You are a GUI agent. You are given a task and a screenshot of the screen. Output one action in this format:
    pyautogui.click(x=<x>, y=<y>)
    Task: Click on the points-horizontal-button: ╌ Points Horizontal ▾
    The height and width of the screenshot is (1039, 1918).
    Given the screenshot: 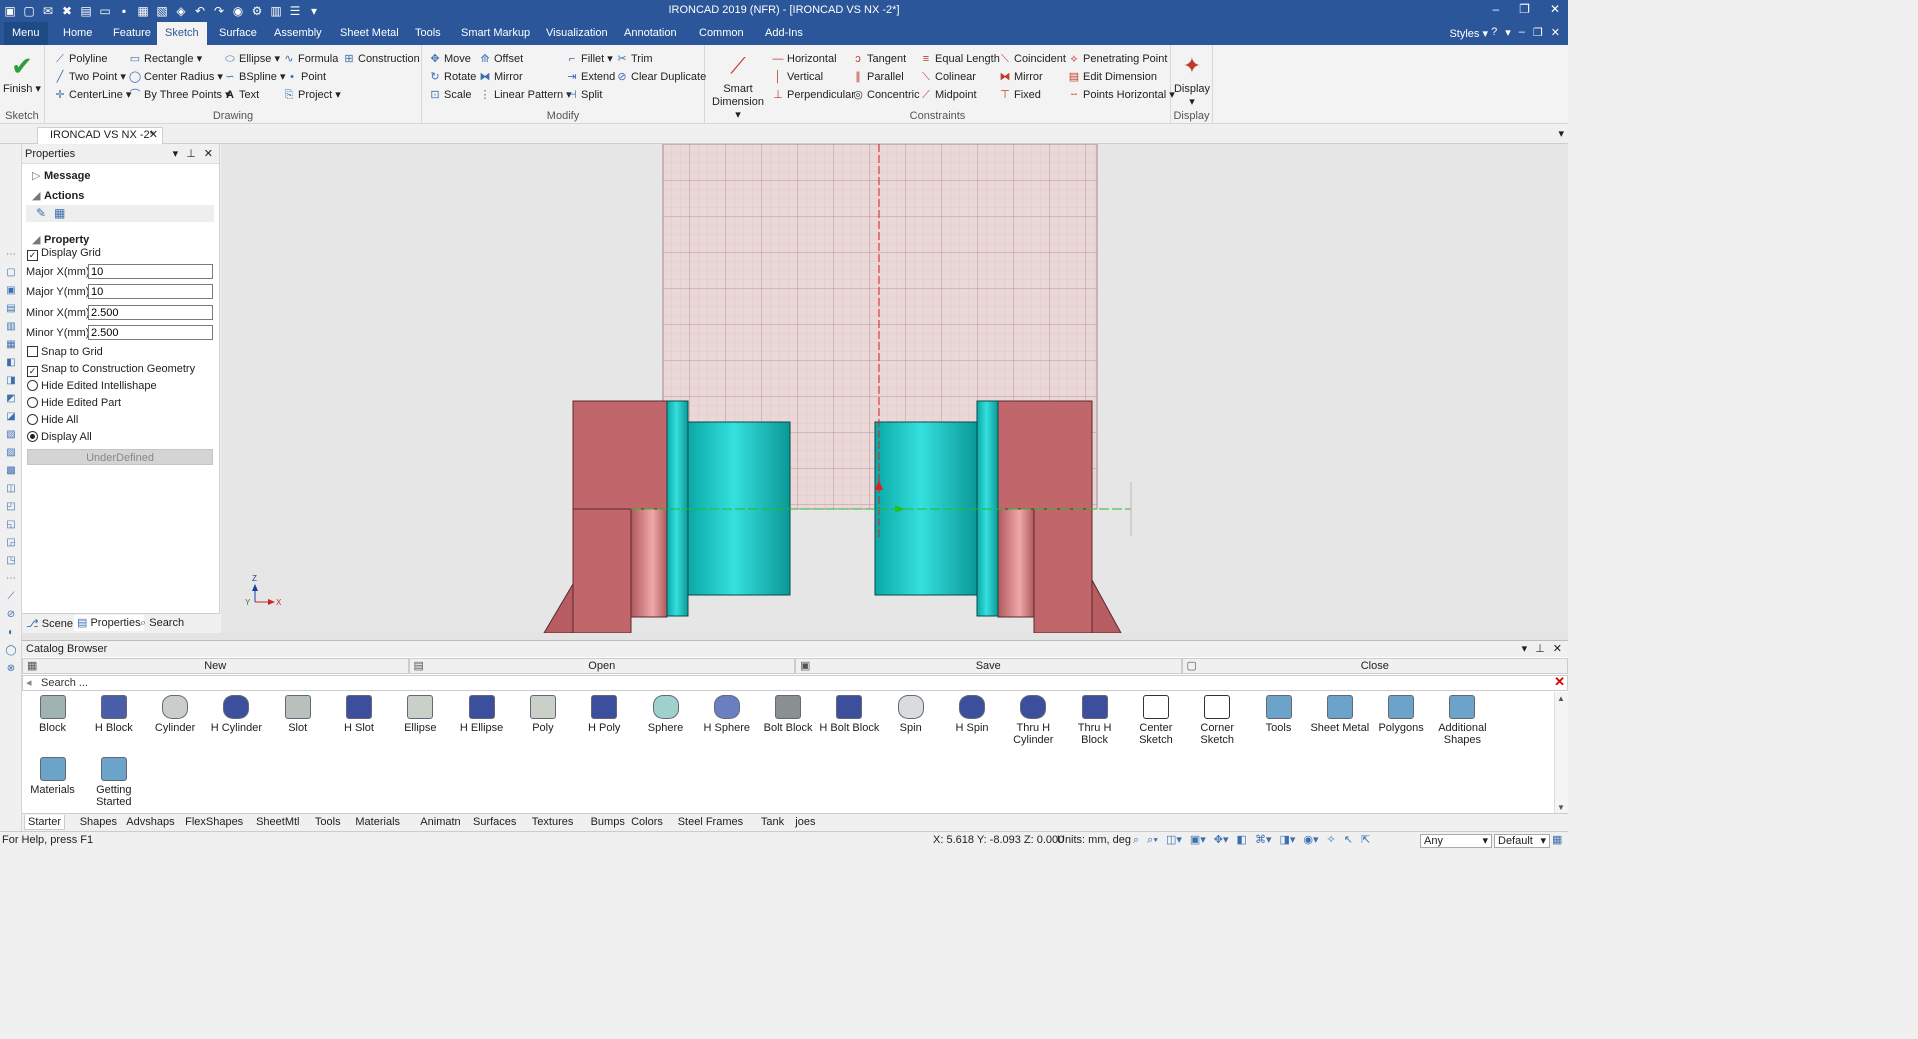 What is the action you would take?
    pyautogui.click(x=1121, y=95)
    